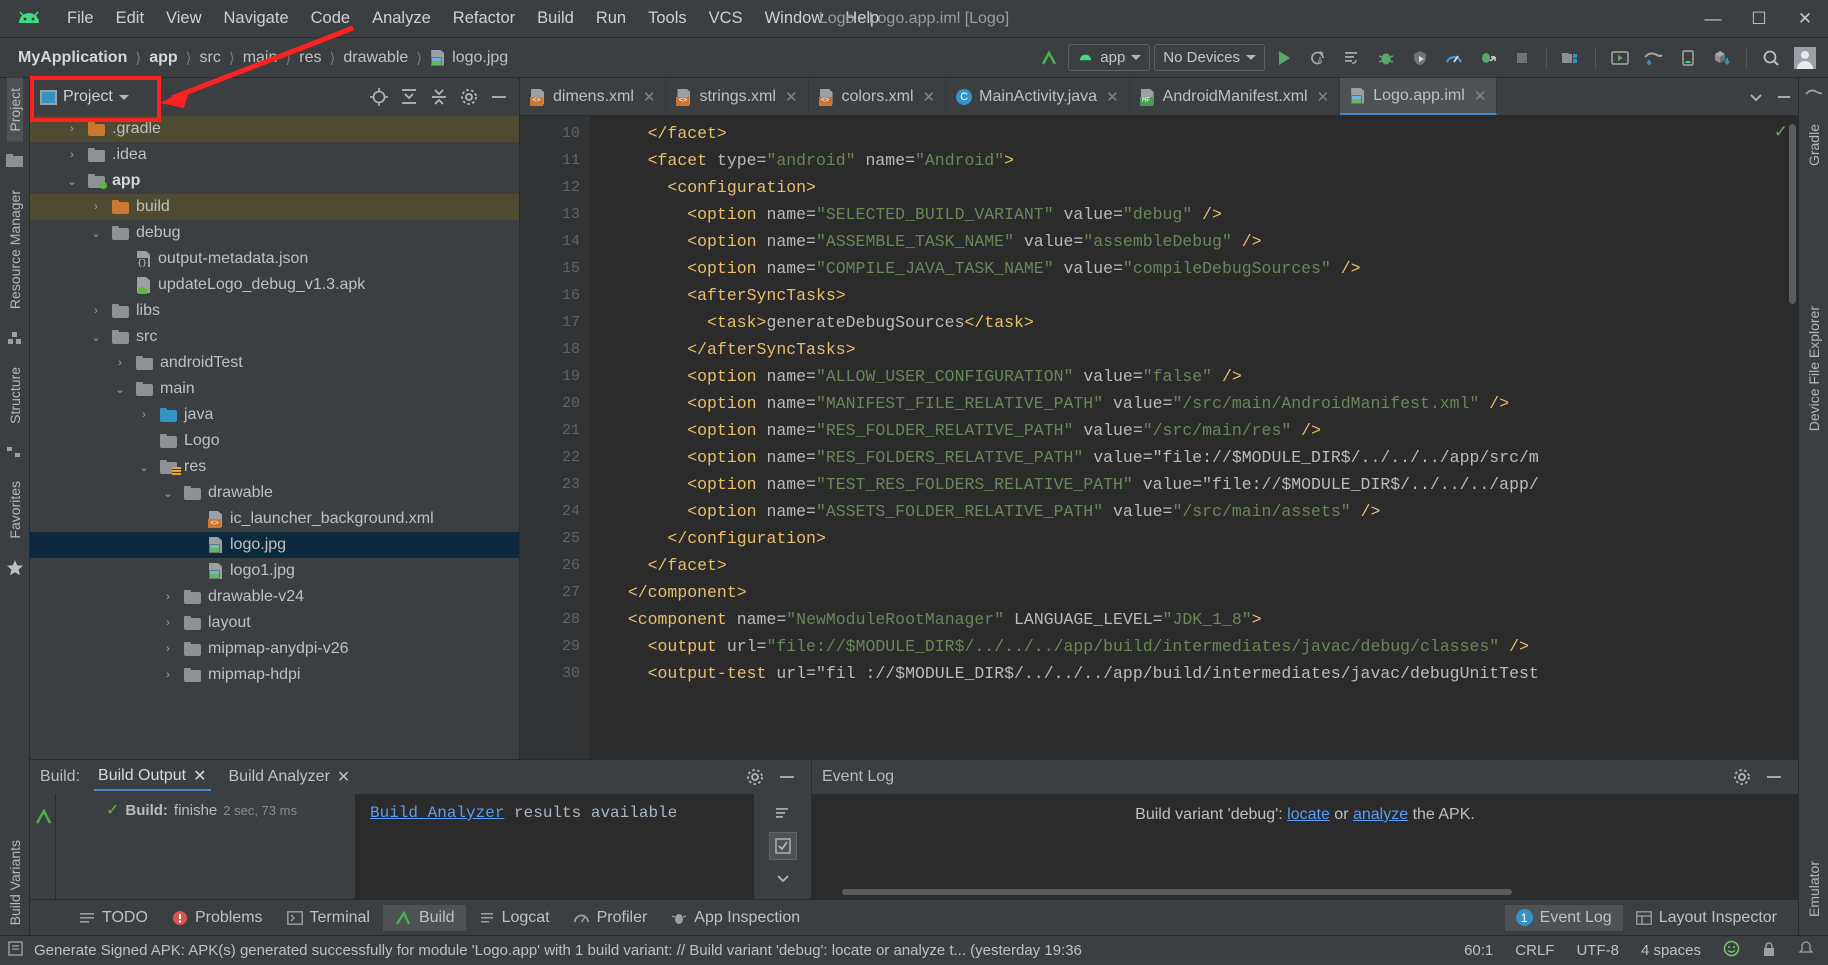  Describe the element at coordinates (611, 918) in the screenshot. I see `tool-window-profiler: Profiler` at that location.